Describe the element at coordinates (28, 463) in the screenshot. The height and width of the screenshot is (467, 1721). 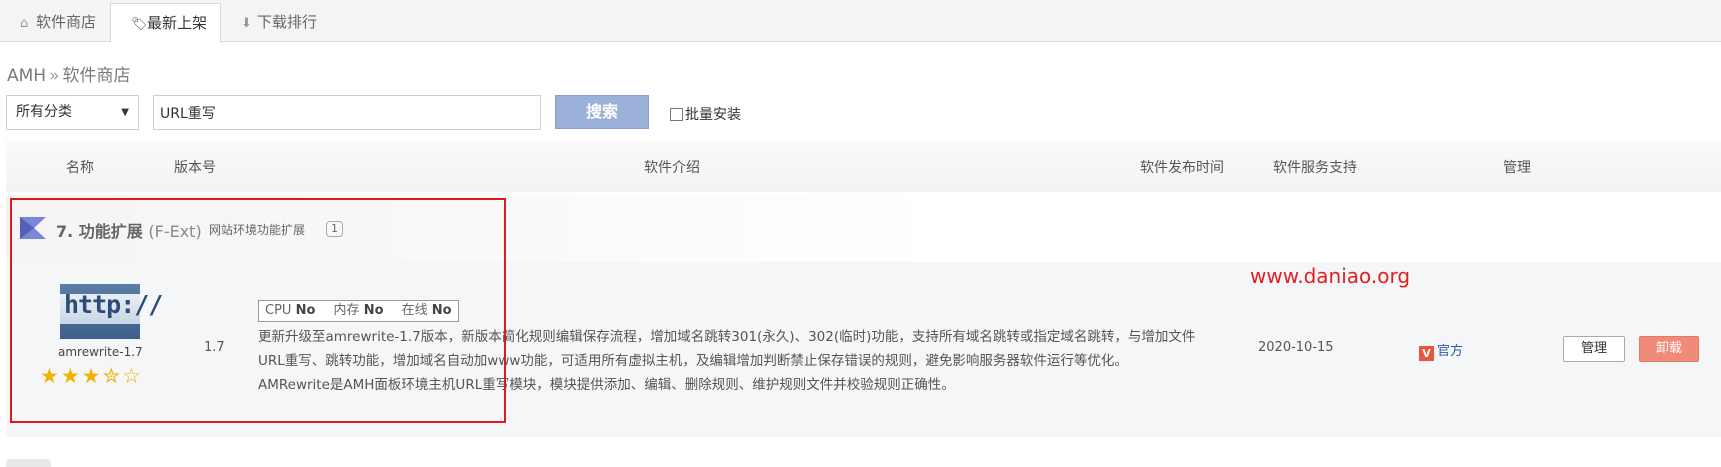
I see `pagination-stub` at that location.